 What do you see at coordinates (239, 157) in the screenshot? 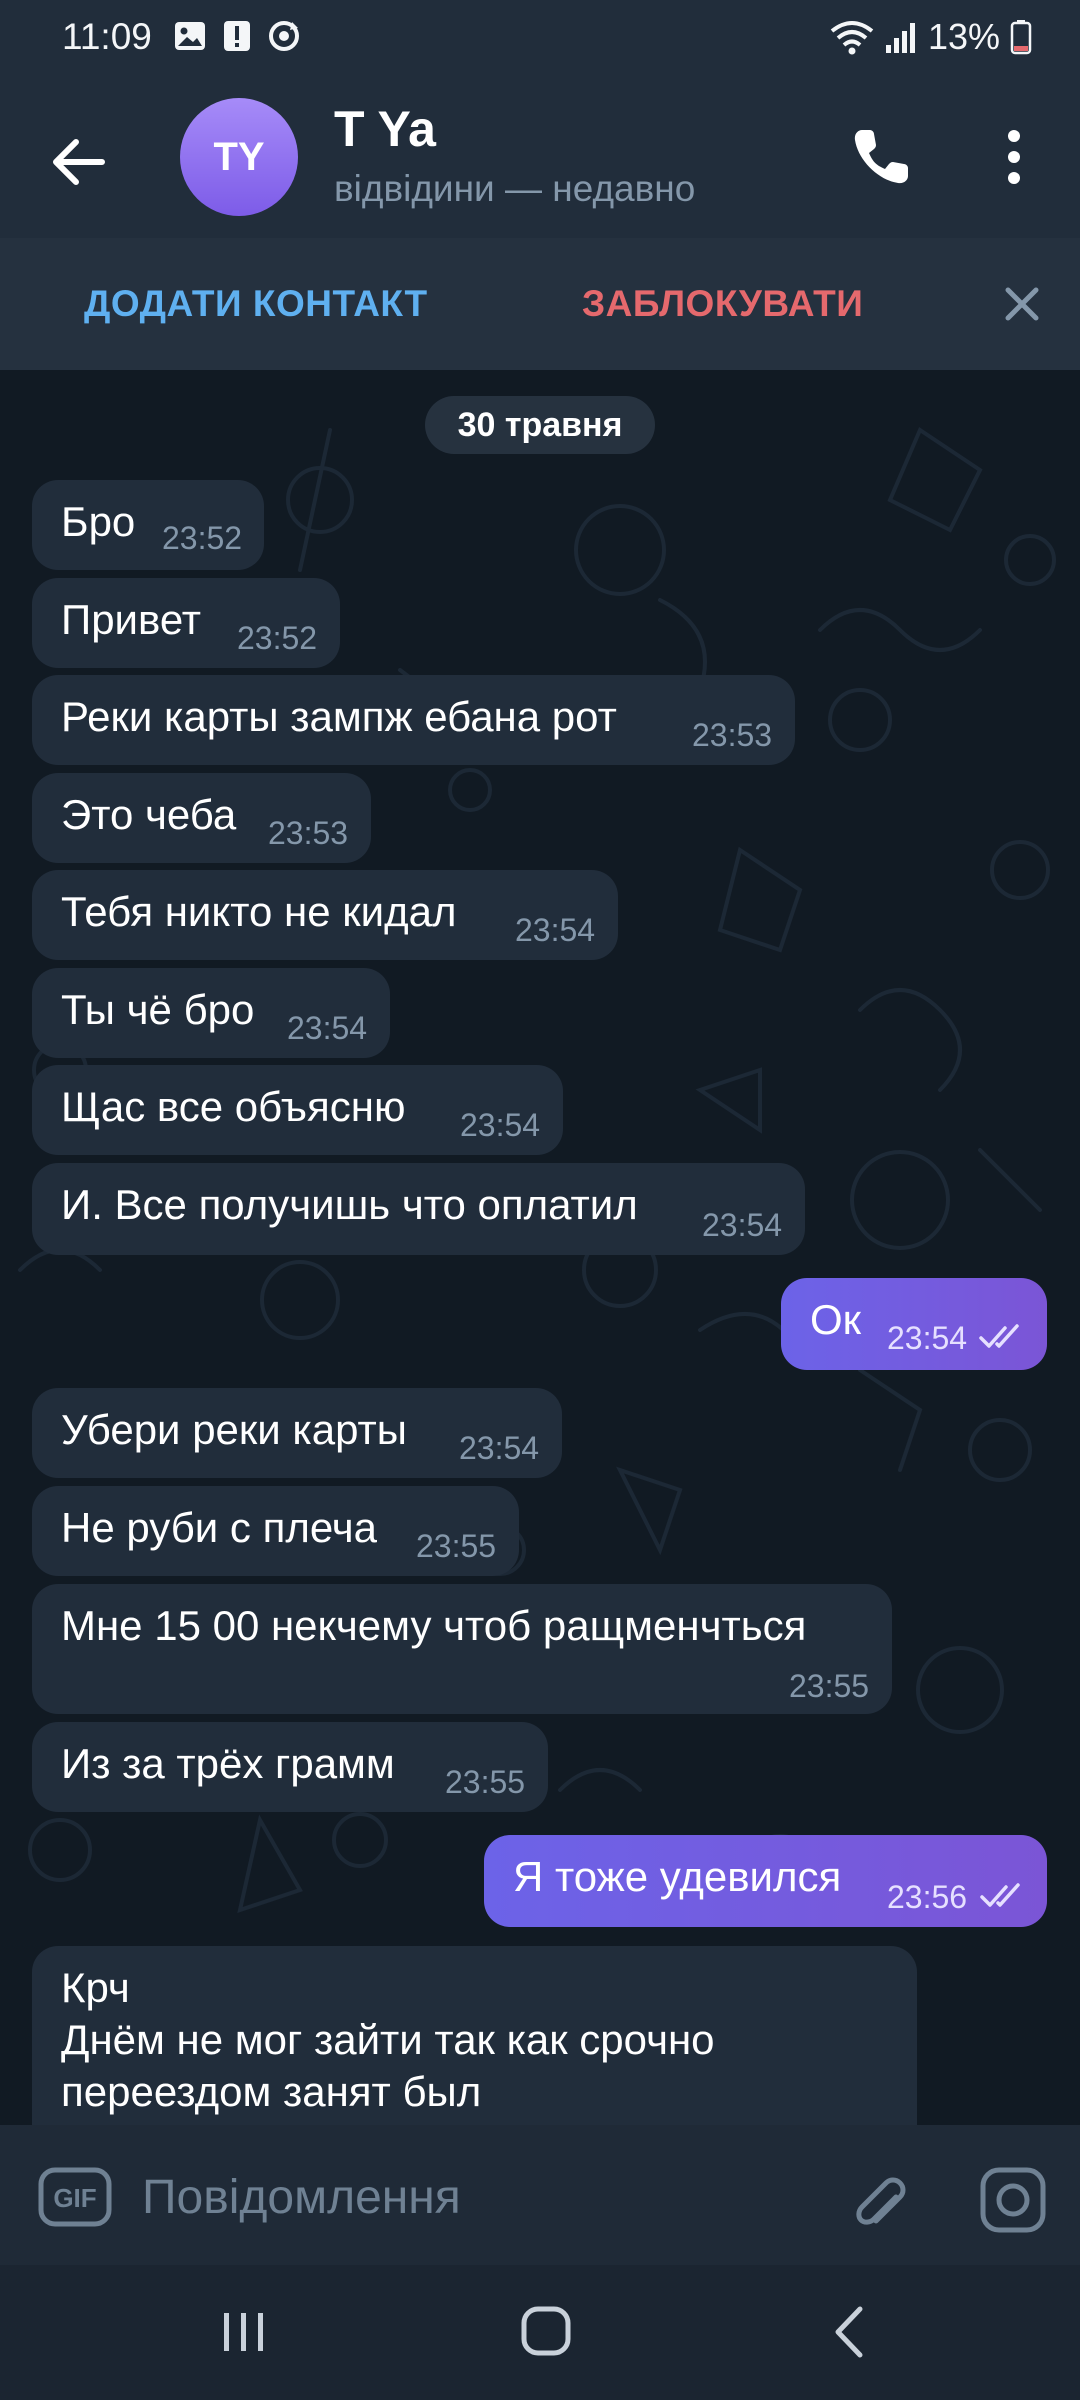
I see `contact-avatar: TY` at bounding box center [239, 157].